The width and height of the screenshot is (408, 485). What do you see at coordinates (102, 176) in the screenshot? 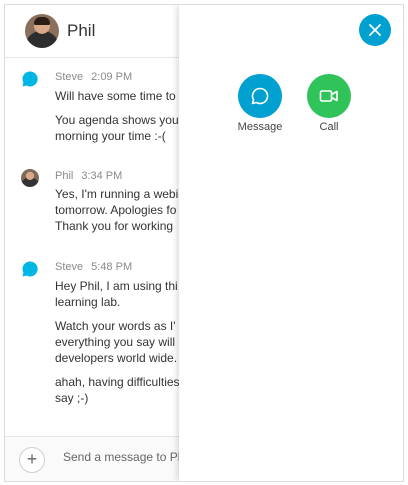
I see `message-time: 3:34 PM` at bounding box center [102, 176].